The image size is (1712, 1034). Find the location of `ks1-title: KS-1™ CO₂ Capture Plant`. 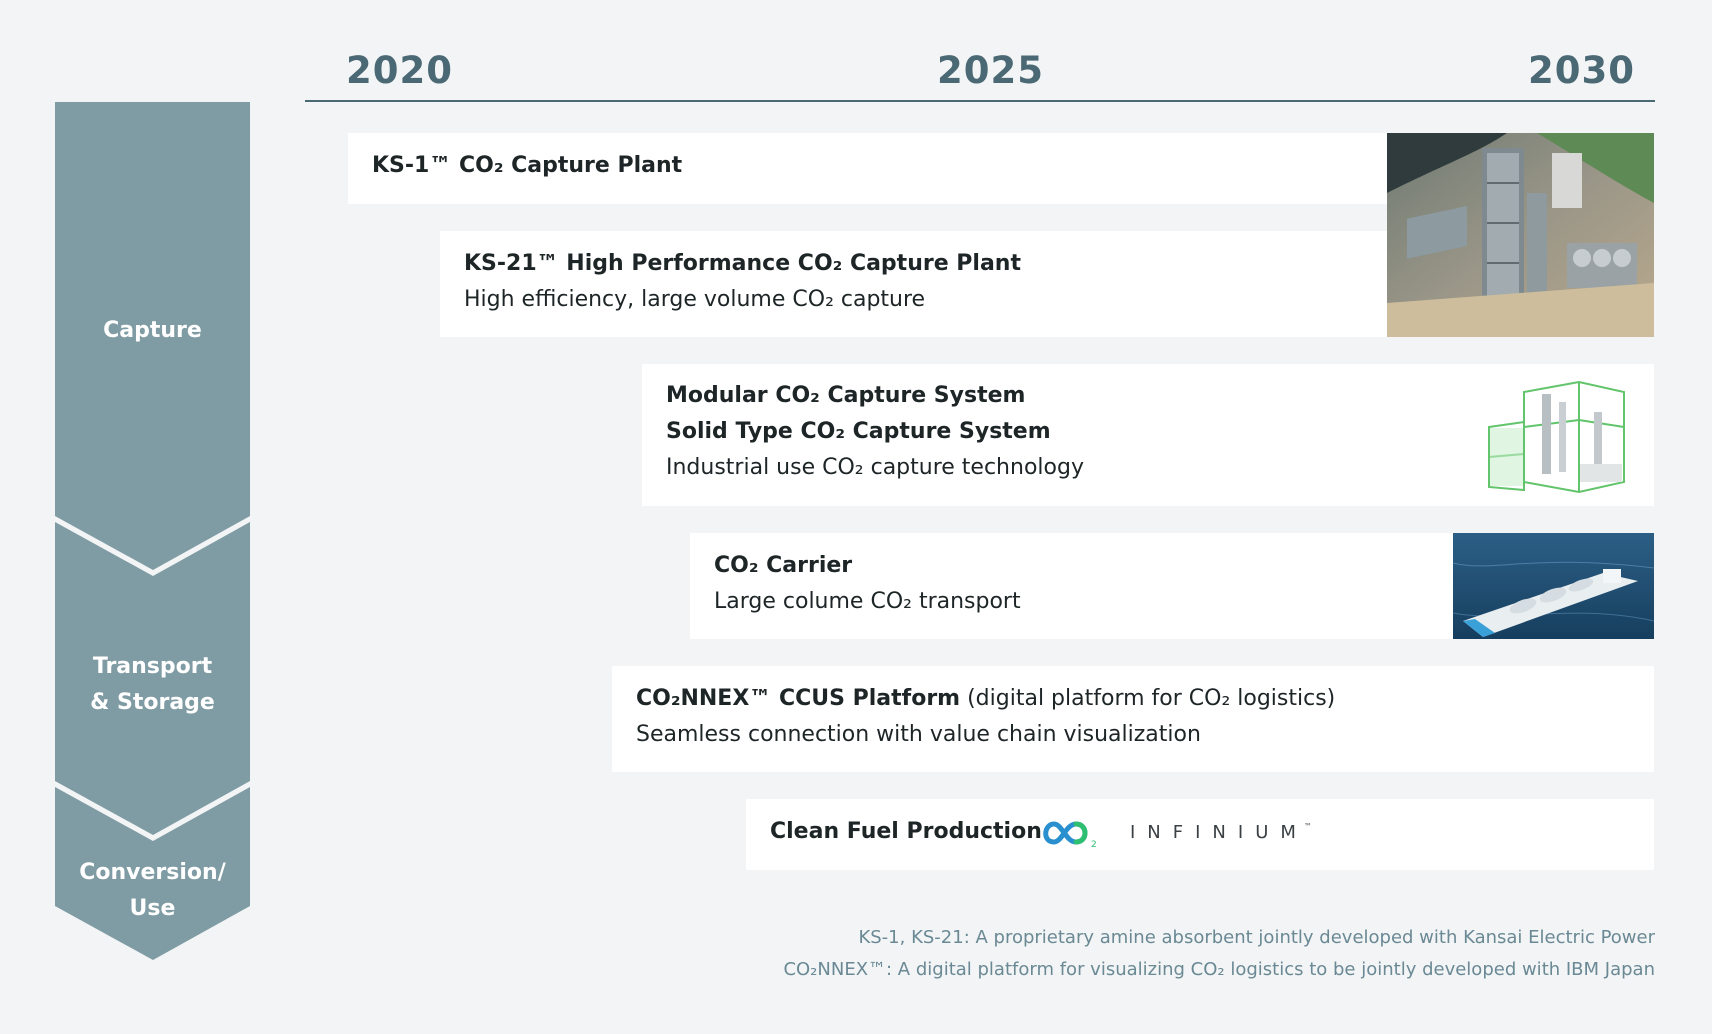

ks1-title: KS-1™ CO₂ Capture Plant is located at coordinates (527, 165).